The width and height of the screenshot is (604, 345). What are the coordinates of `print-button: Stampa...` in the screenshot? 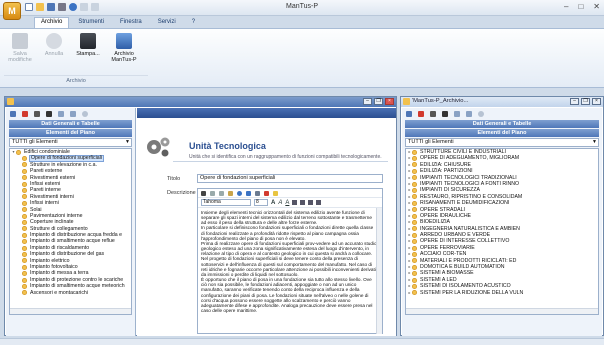 It's located at (88, 45).